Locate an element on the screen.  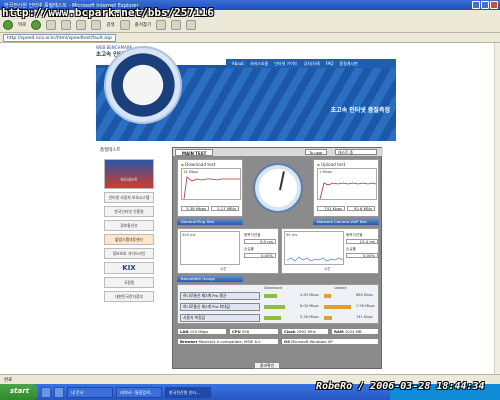
upload-mbps-value: 741 Kbps is located at coordinates (331, 208).